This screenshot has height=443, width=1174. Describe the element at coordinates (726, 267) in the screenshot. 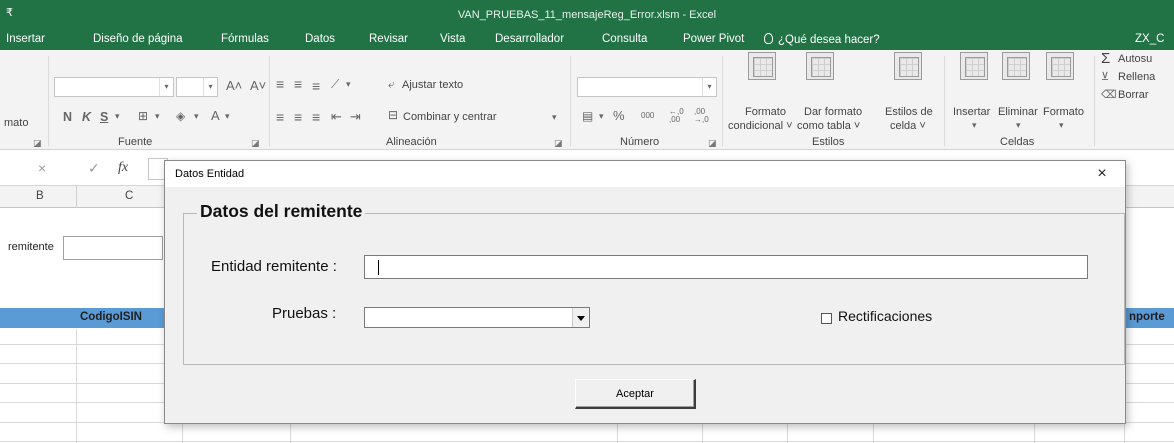

I see `entidad-remitente-input` at that location.